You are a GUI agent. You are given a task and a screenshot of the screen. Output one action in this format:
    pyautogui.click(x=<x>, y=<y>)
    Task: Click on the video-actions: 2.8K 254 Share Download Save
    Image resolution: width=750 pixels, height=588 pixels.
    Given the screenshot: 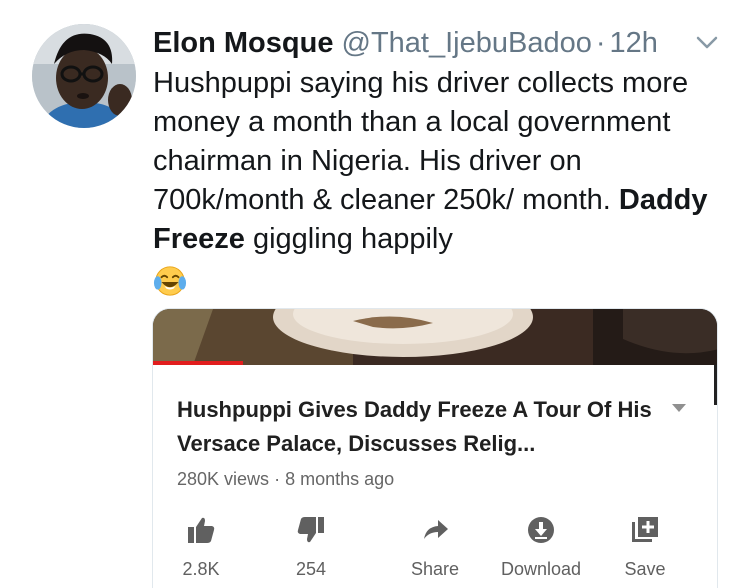 What is the action you would take?
    pyautogui.click(x=435, y=551)
    